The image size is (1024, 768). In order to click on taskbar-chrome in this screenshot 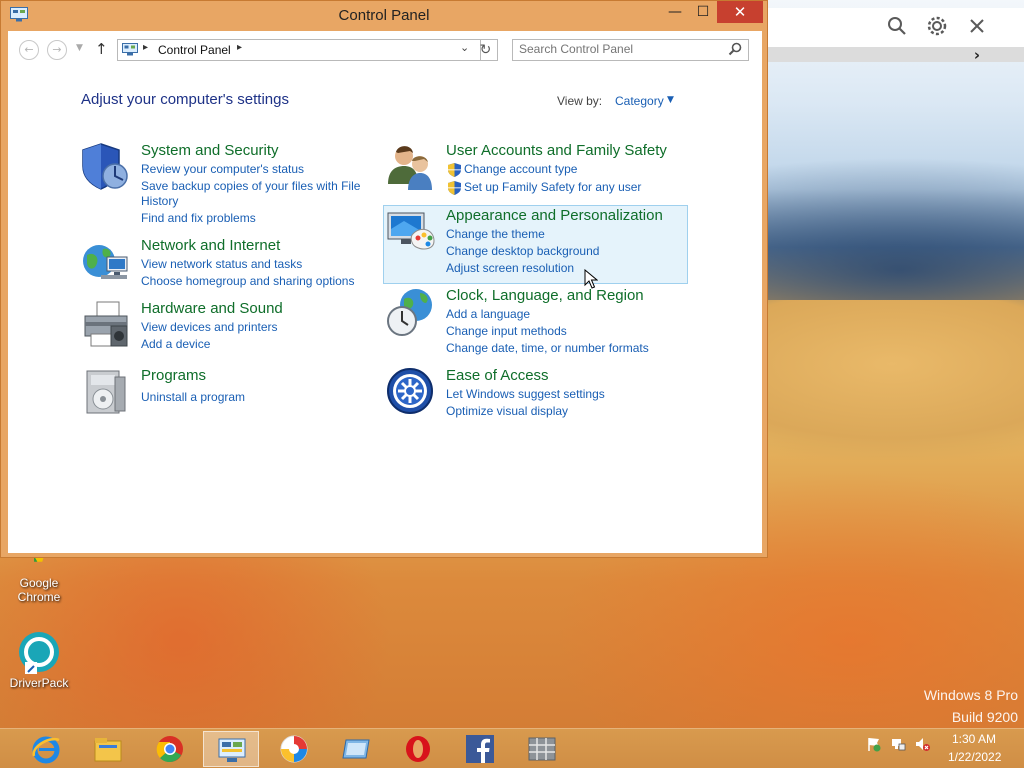, I will do `click(170, 749)`.